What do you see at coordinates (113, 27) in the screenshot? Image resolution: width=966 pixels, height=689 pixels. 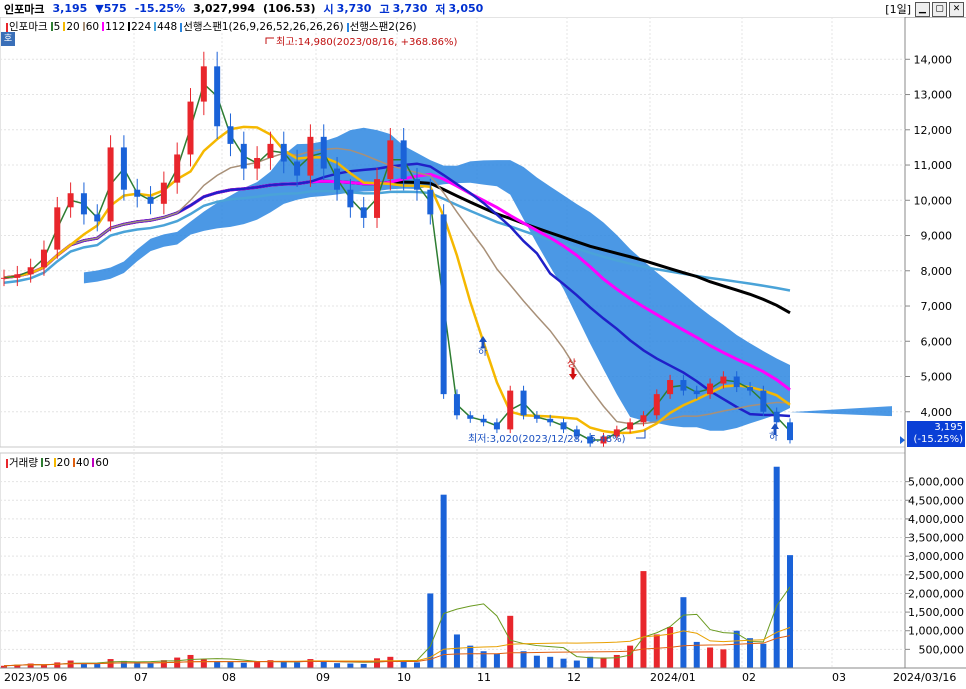 I see `legend-item-ma112: 112` at bounding box center [113, 27].